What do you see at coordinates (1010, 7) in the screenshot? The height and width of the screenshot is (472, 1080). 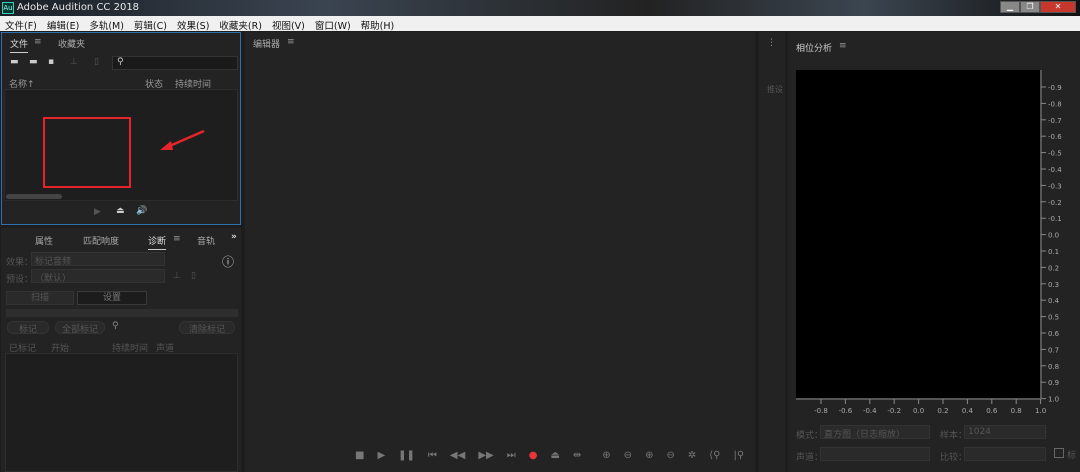 I see `minimize-button: ▁` at bounding box center [1010, 7].